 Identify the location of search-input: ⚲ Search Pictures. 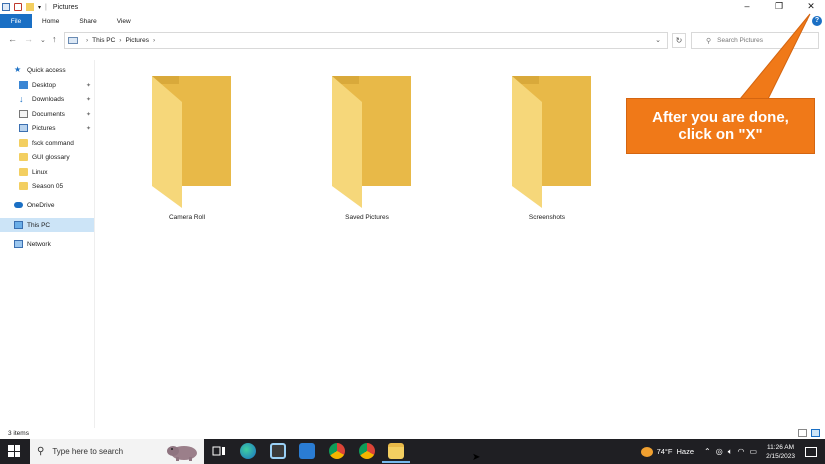
(755, 40).